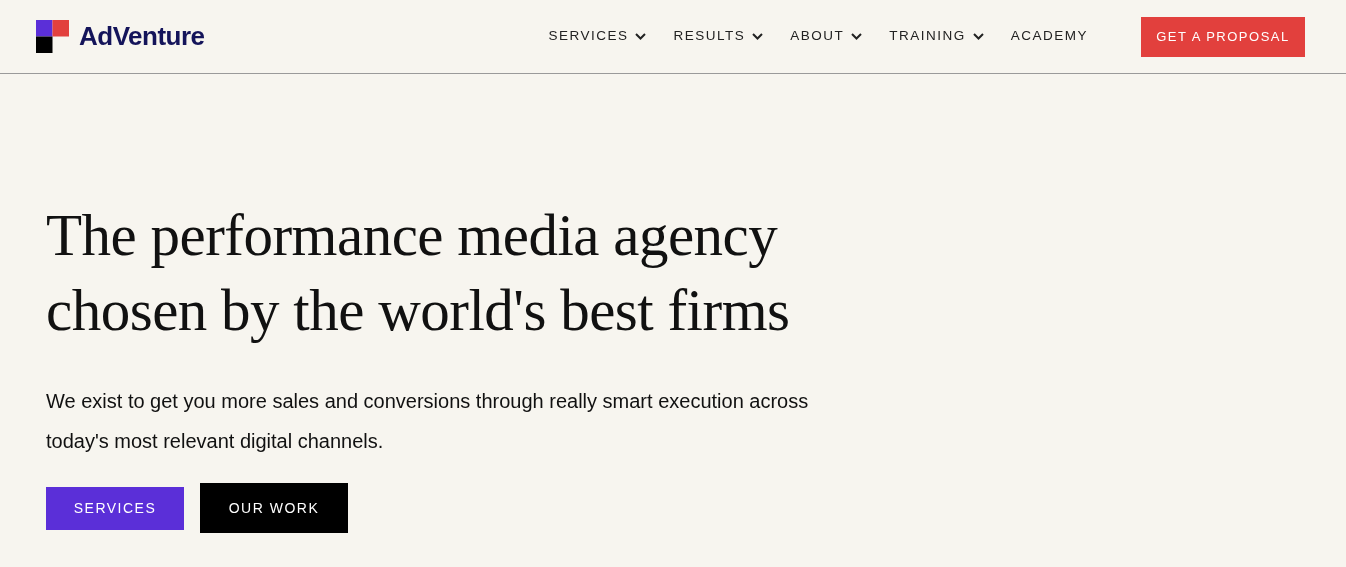 The image size is (1346, 567). I want to click on logo-icon, so click(52, 36).